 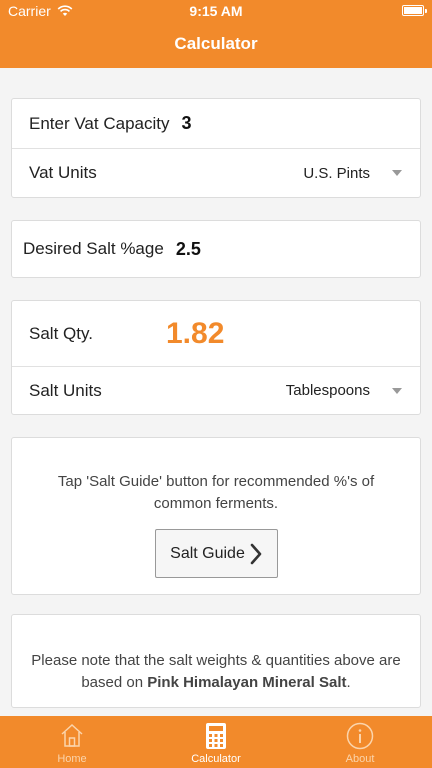 I want to click on vat-capacity-row: Enter Vat Capacity 3, so click(x=216, y=123).